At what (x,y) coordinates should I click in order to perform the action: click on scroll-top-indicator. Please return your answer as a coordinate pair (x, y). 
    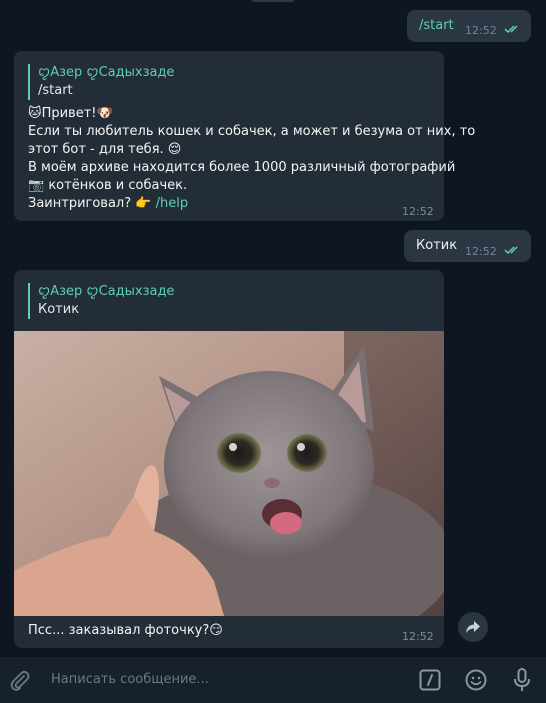
    Looking at the image, I should click on (273, 1).